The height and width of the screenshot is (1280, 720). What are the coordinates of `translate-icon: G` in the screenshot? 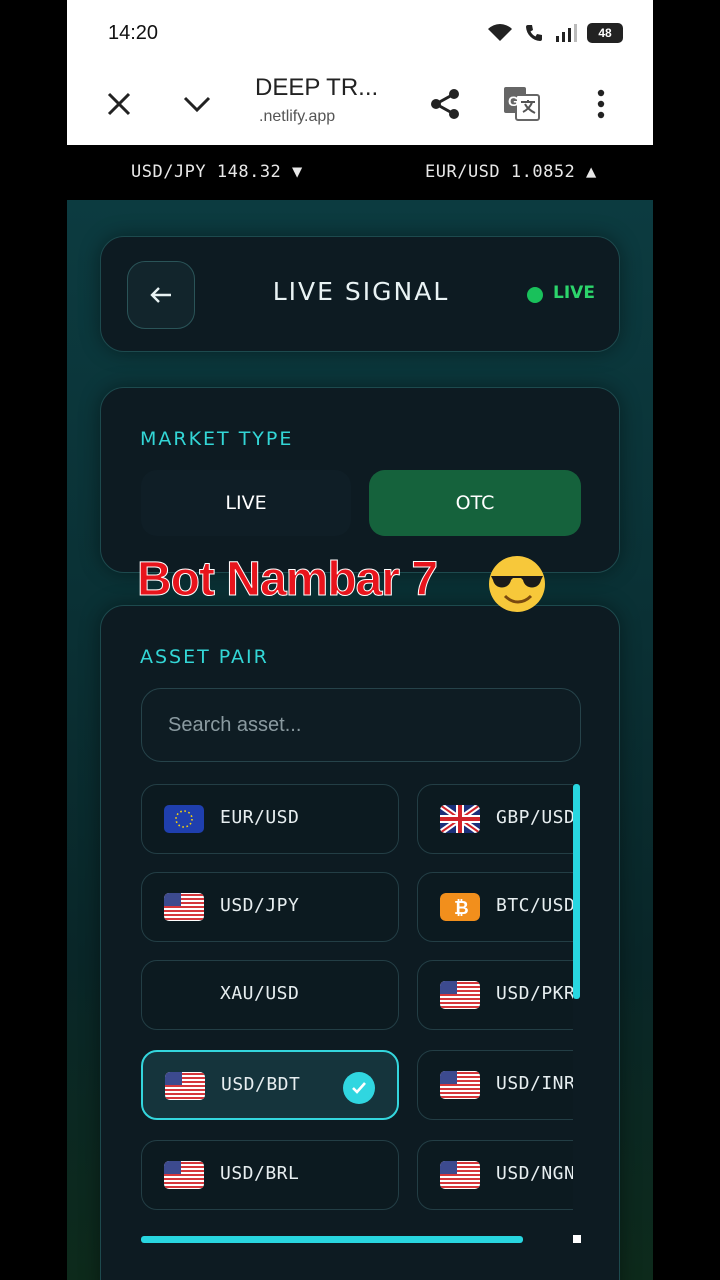 It's located at (522, 104).